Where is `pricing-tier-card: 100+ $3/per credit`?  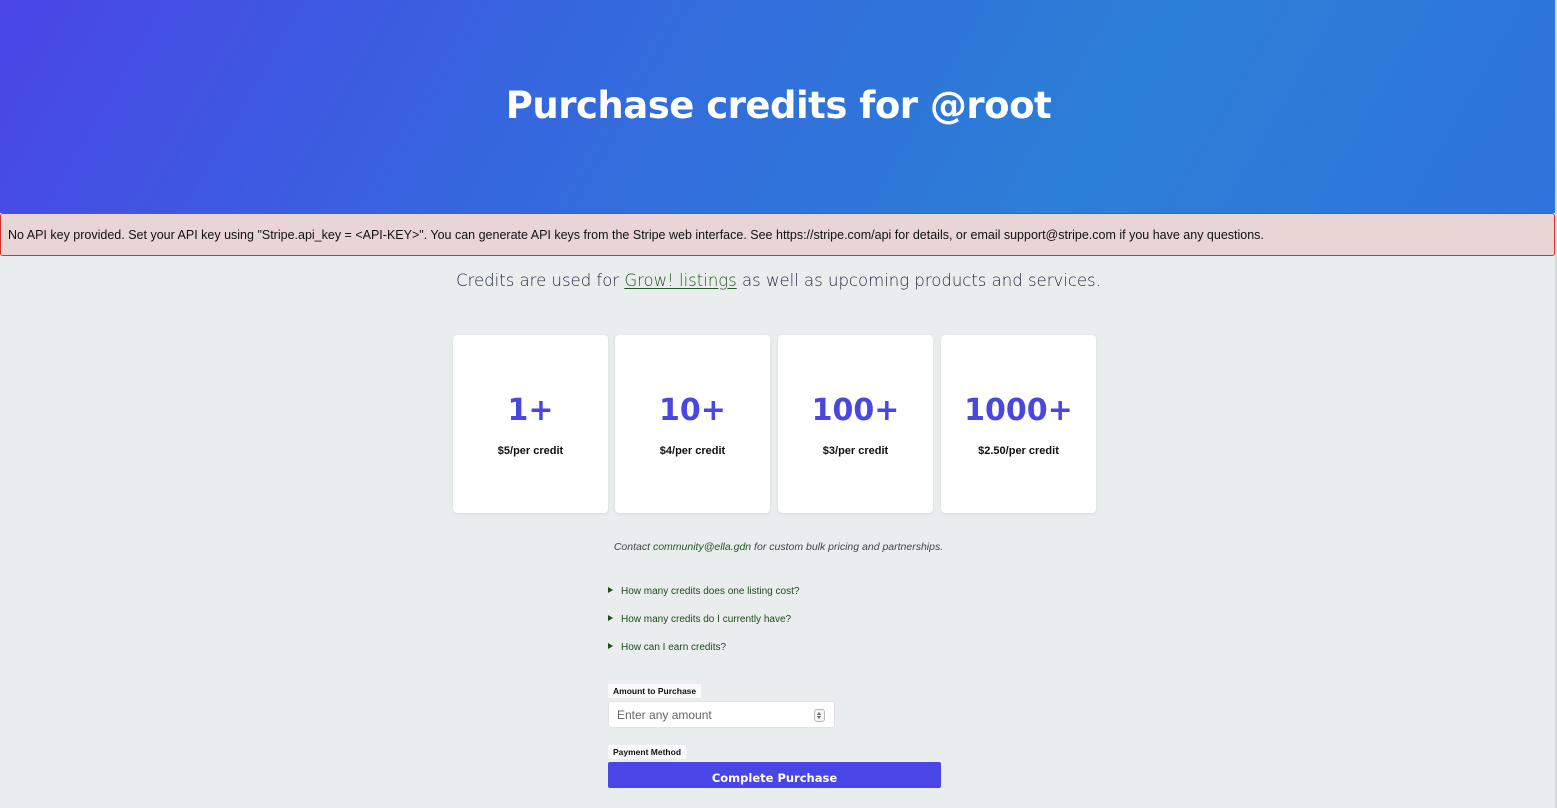 pricing-tier-card: 100+ $3/per credit is located at coordinates (855, 424).